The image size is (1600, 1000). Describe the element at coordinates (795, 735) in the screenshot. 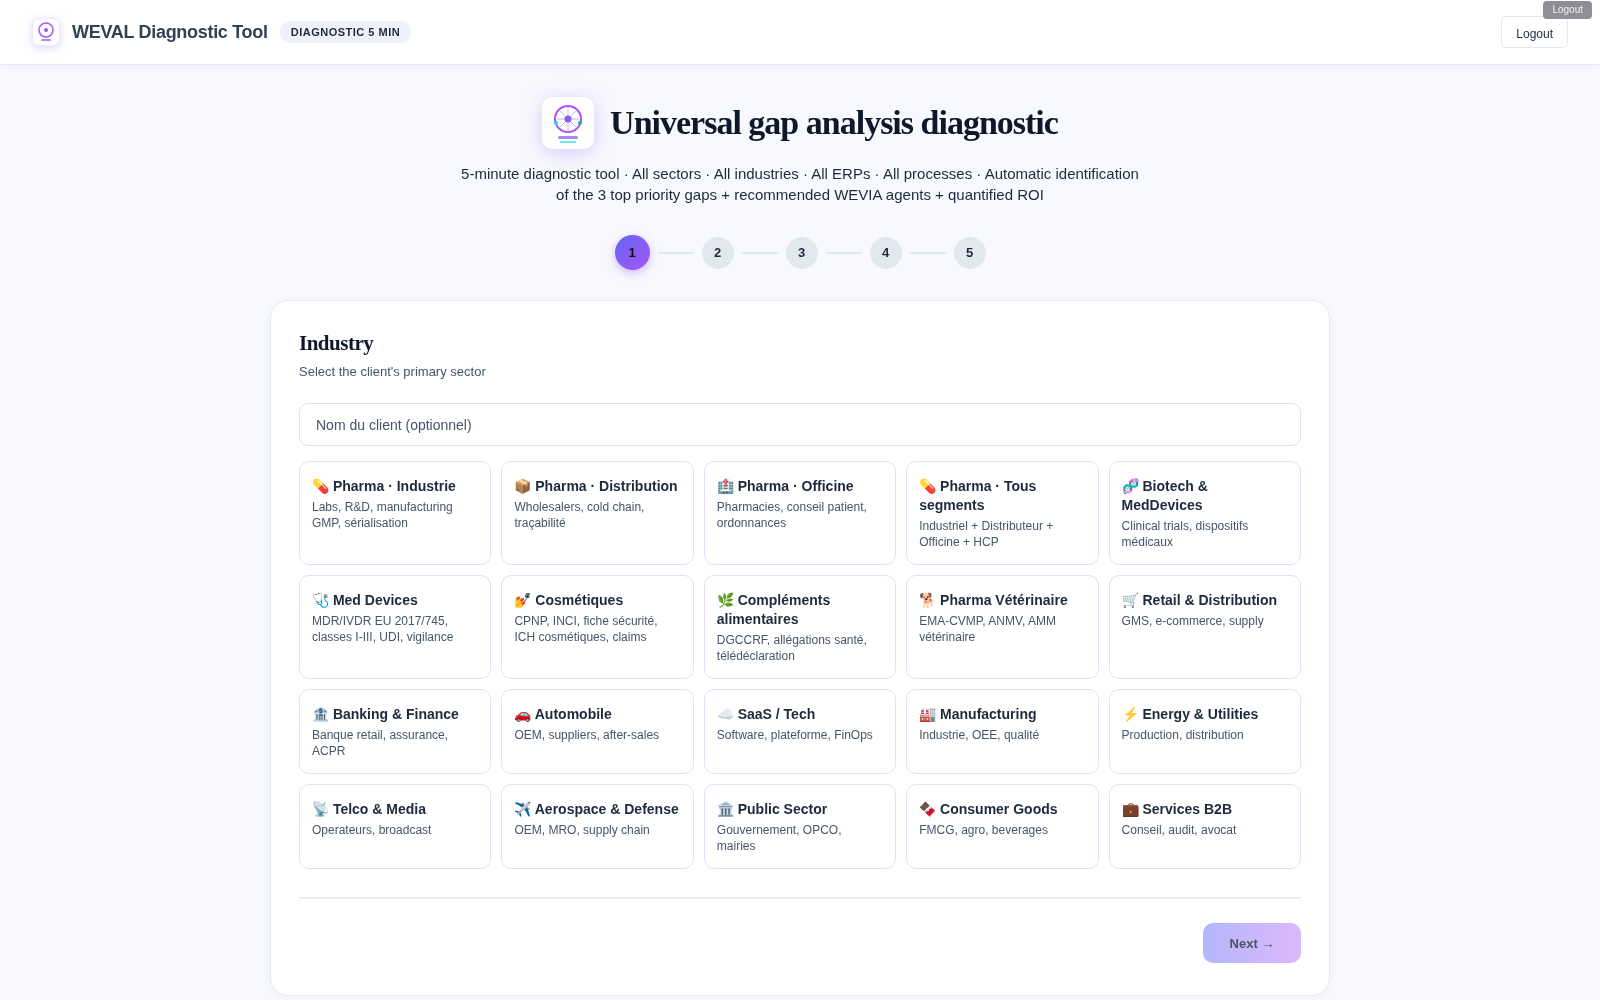

I see `industry-description: Software, plateforme, FinOps` at that location.